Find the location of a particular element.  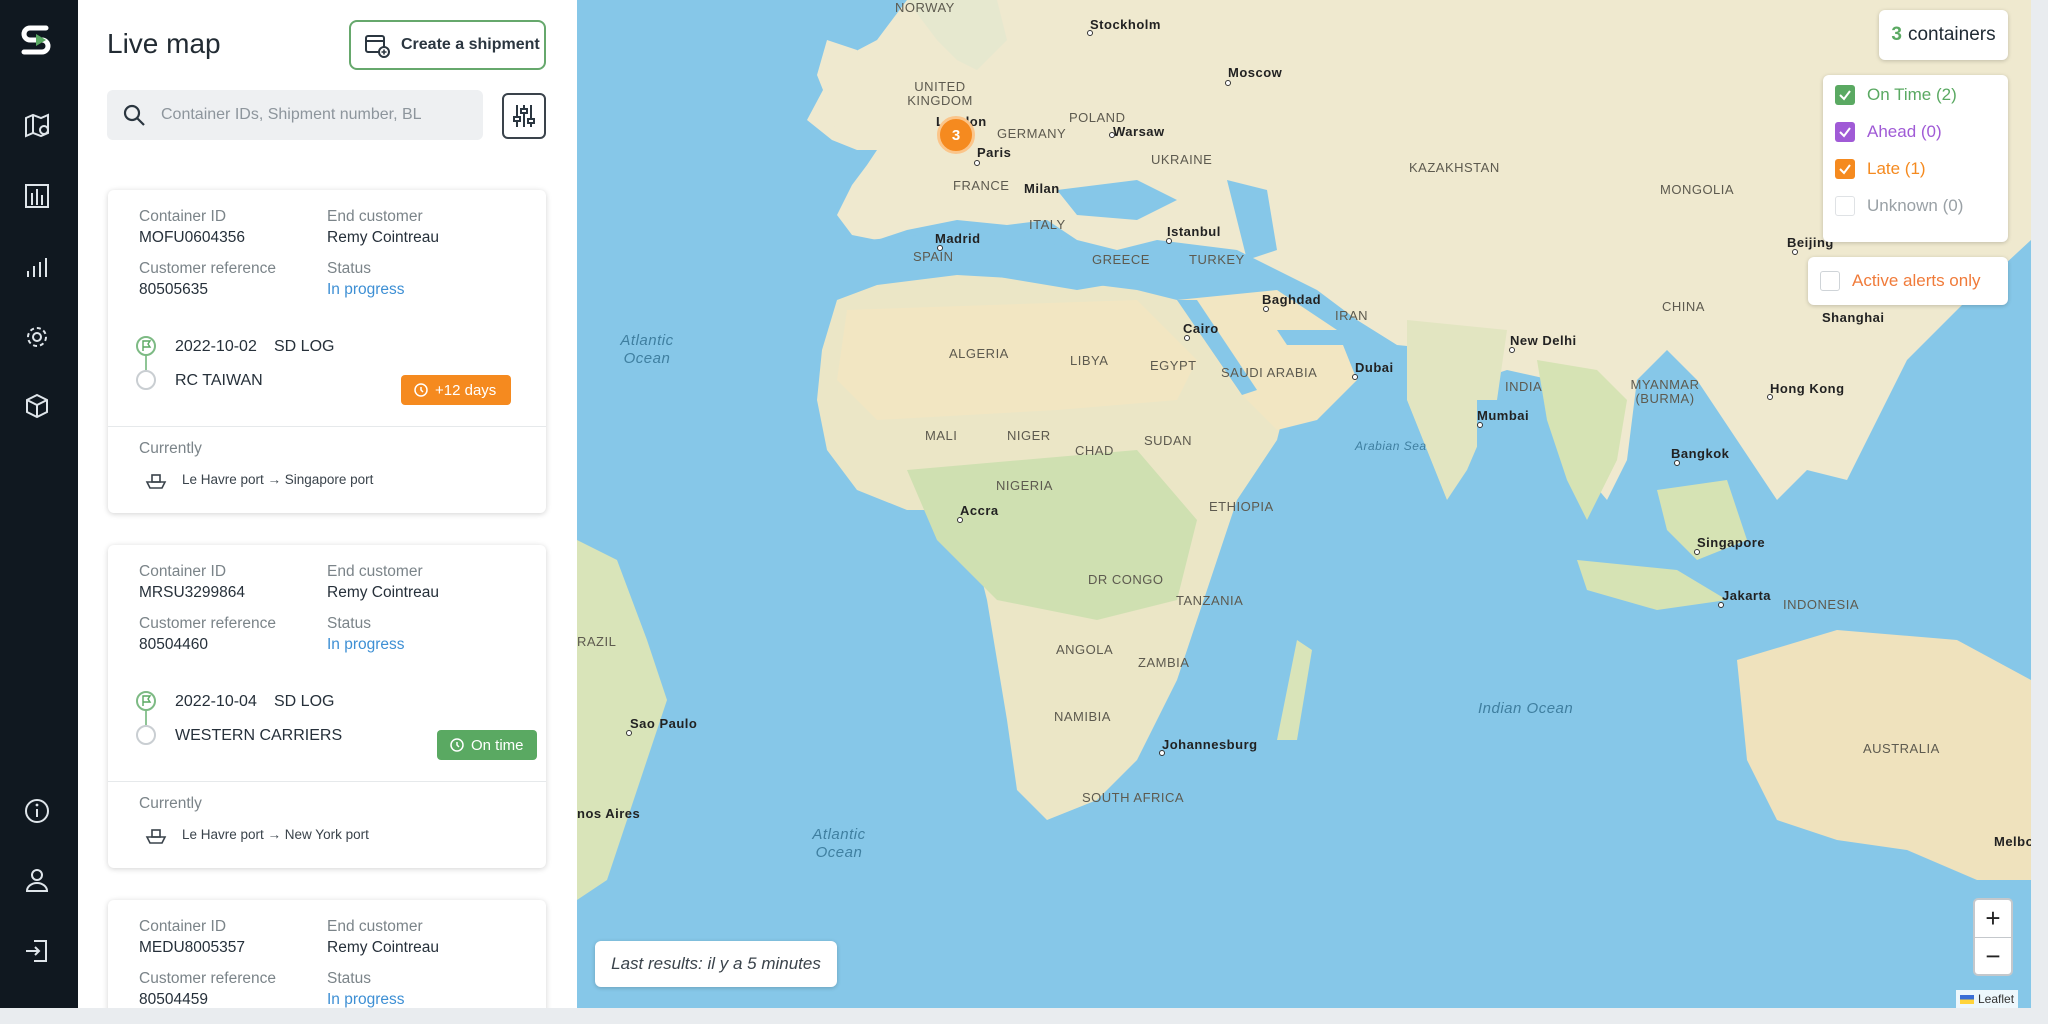

legend-ahead: Ahead (0) is located at coordinates (1888, 132).